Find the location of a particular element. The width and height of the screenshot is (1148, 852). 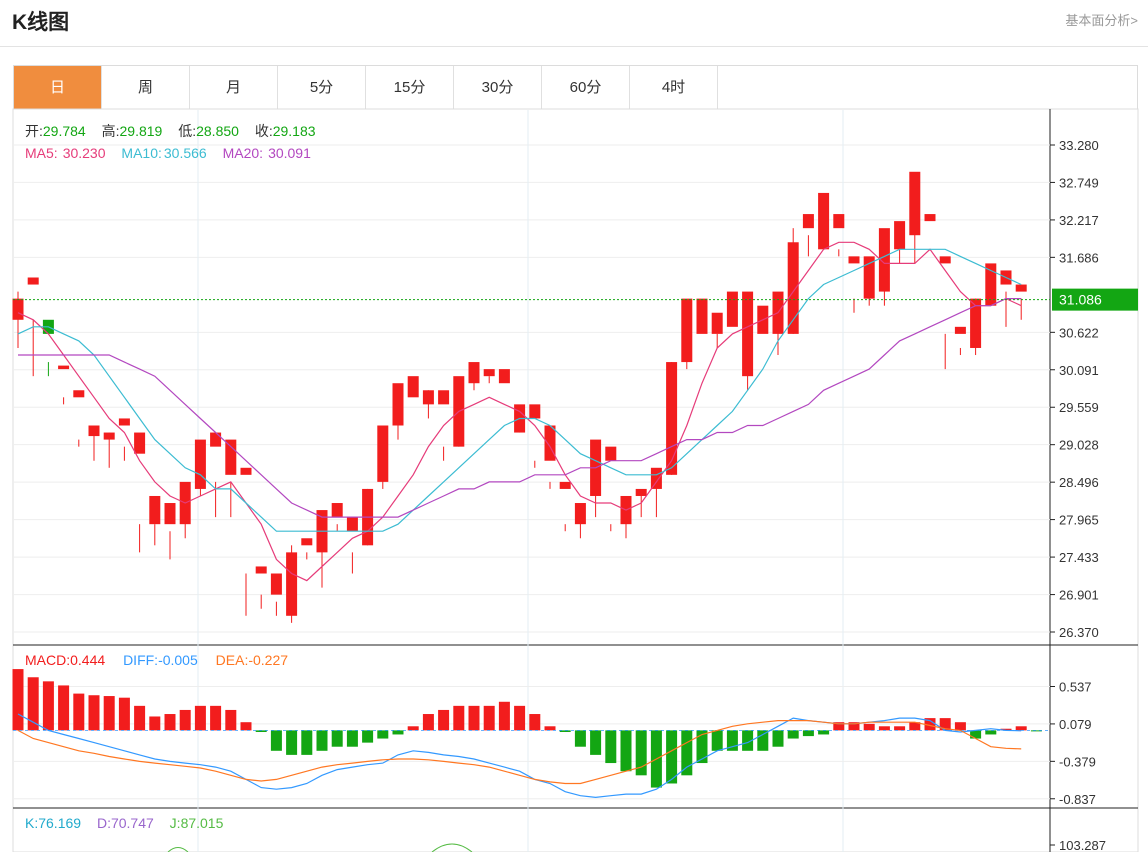

y-tick-label: 30.622 is located at coordinates (1079, 332).